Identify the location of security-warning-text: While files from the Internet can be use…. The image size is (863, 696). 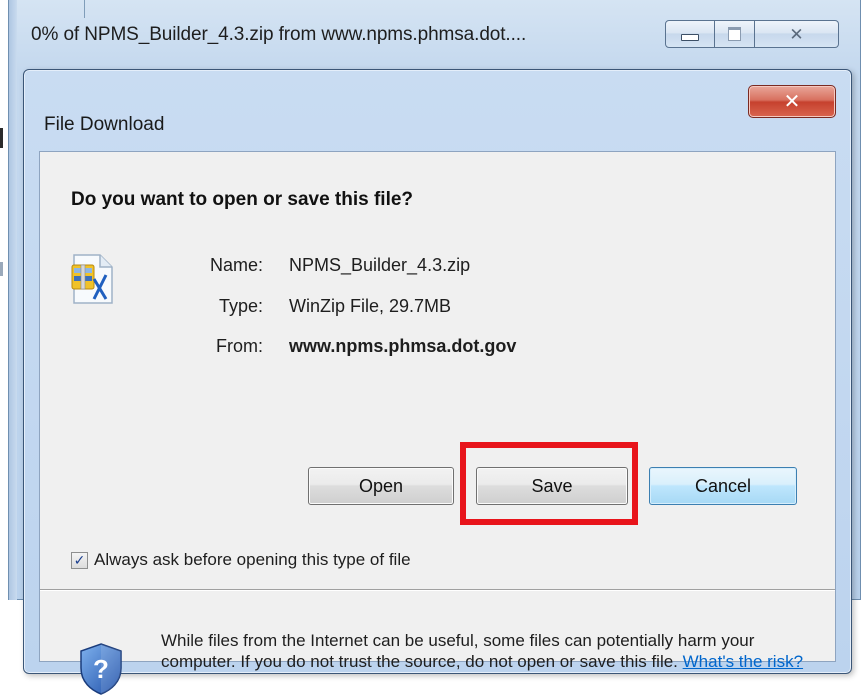
(458, 651).